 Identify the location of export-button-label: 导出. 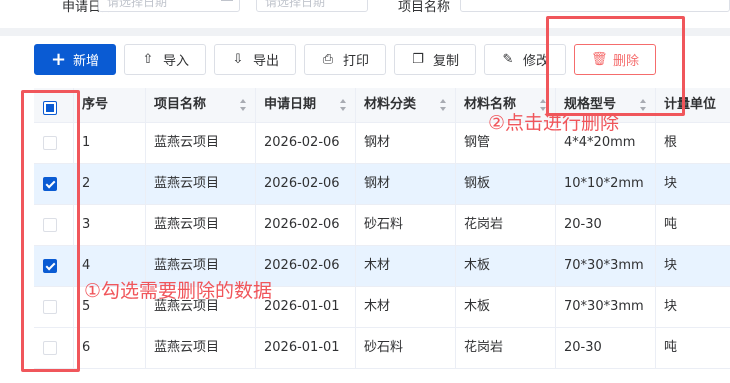
(265, 61).